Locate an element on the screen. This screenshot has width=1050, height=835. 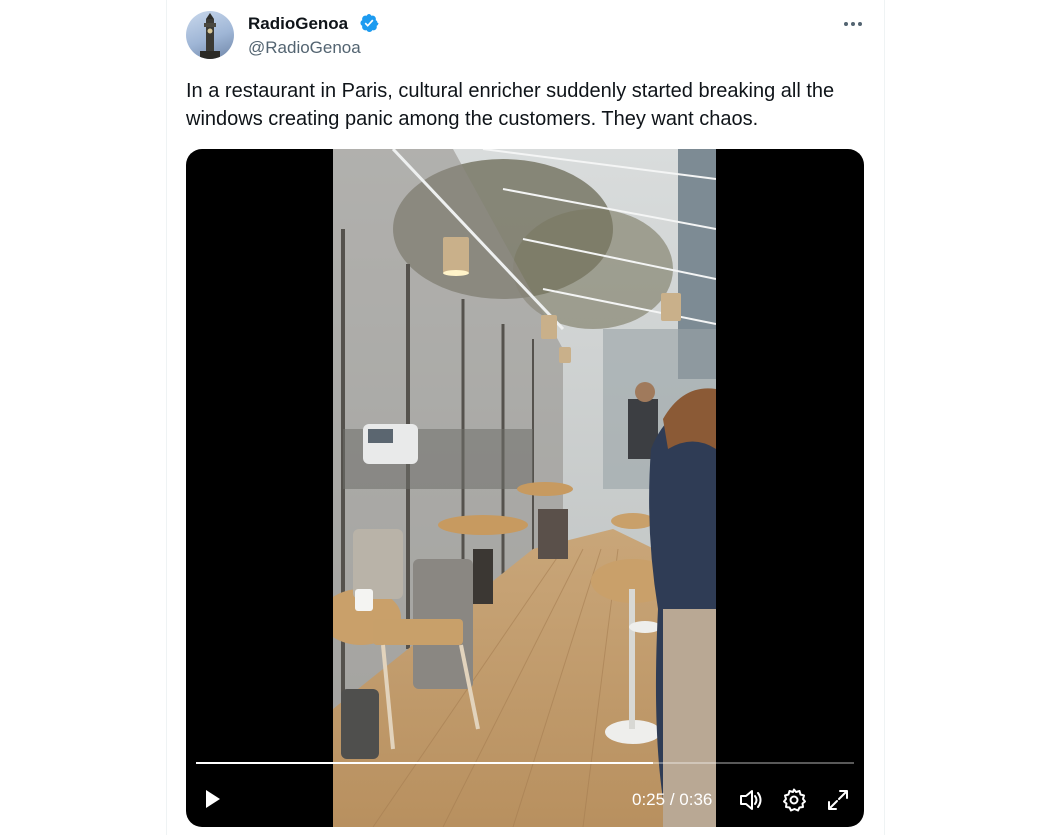
video-progress-track is located at coordinates (525, 763).